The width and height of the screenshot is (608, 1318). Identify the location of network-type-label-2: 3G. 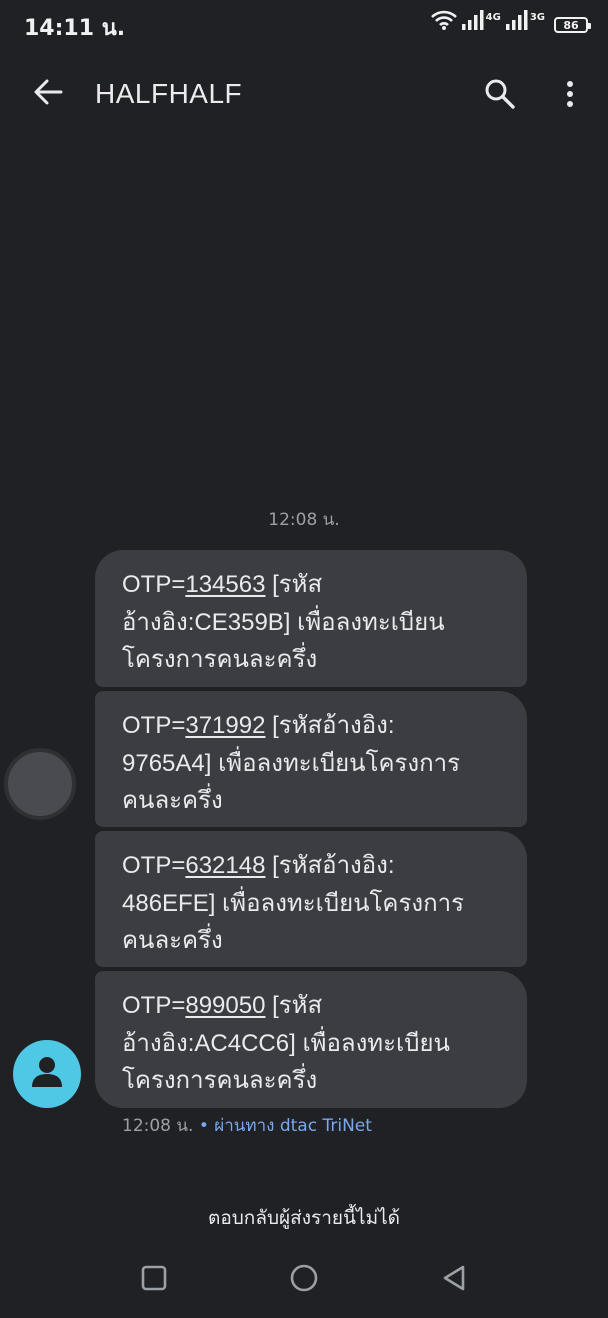
(537, 17).